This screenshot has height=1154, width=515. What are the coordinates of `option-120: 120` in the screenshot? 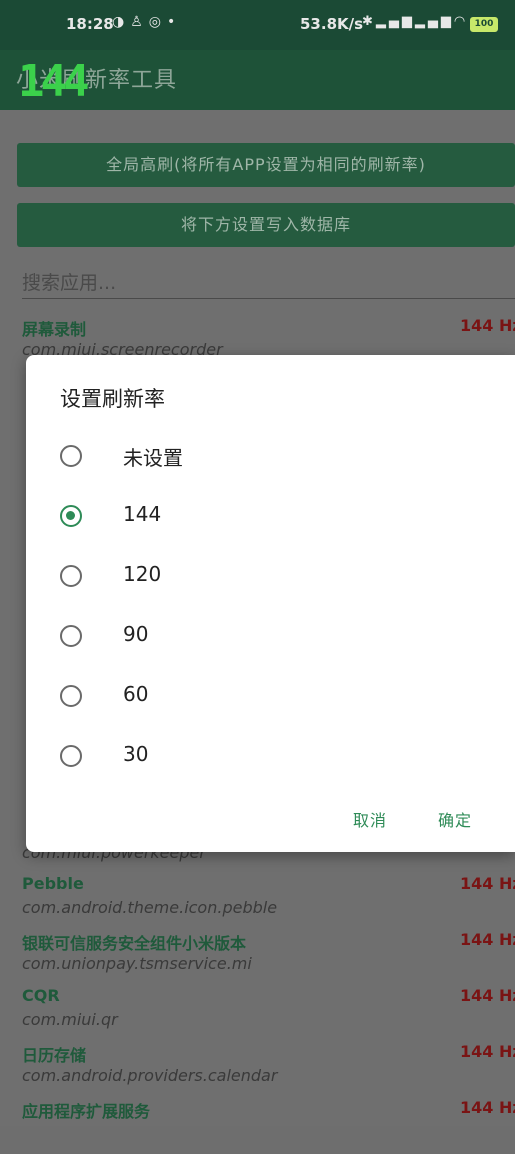 It's located at (287, 583).